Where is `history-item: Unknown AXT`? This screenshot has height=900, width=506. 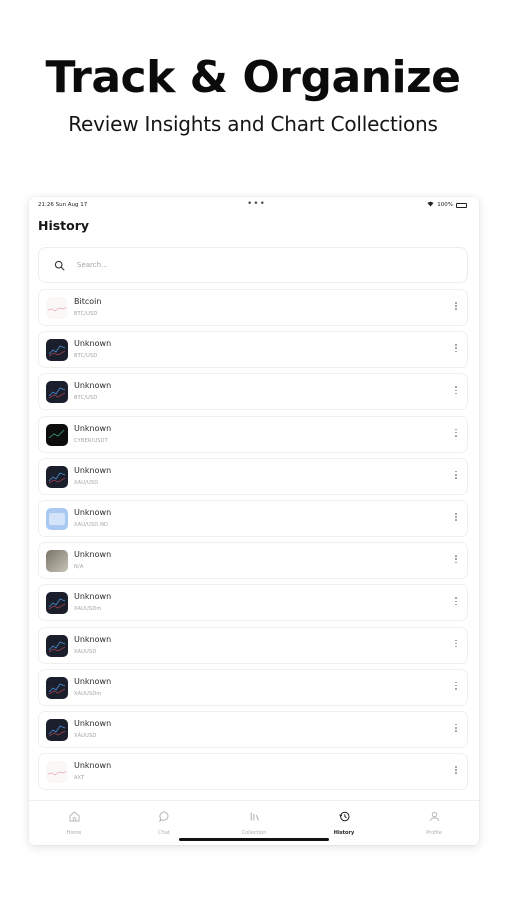 history-item: Unknown AXT is located at coordinates (253, 772).